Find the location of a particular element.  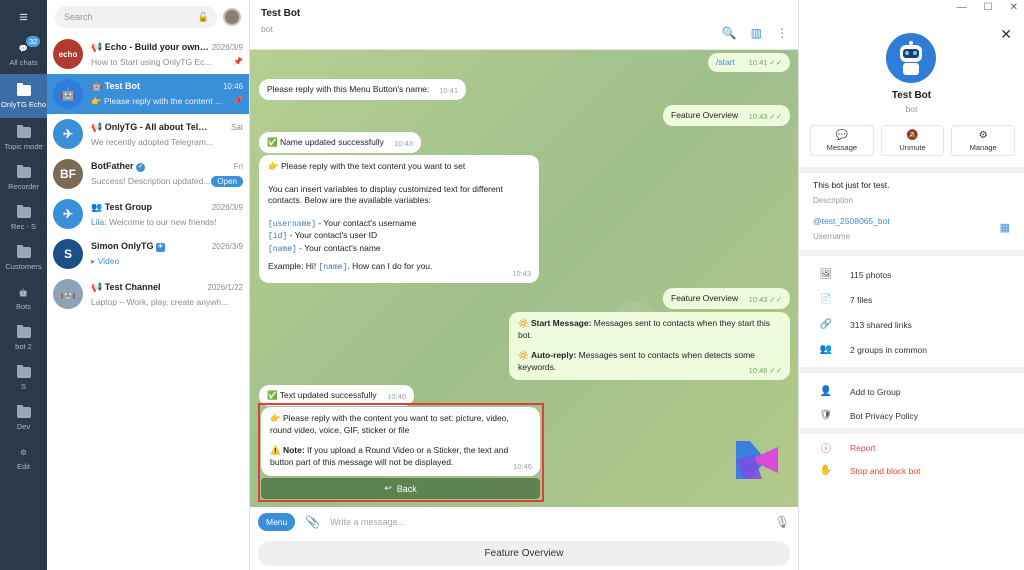

chat-name: 🤖 Test Bot is located at coordinates (116, 86).